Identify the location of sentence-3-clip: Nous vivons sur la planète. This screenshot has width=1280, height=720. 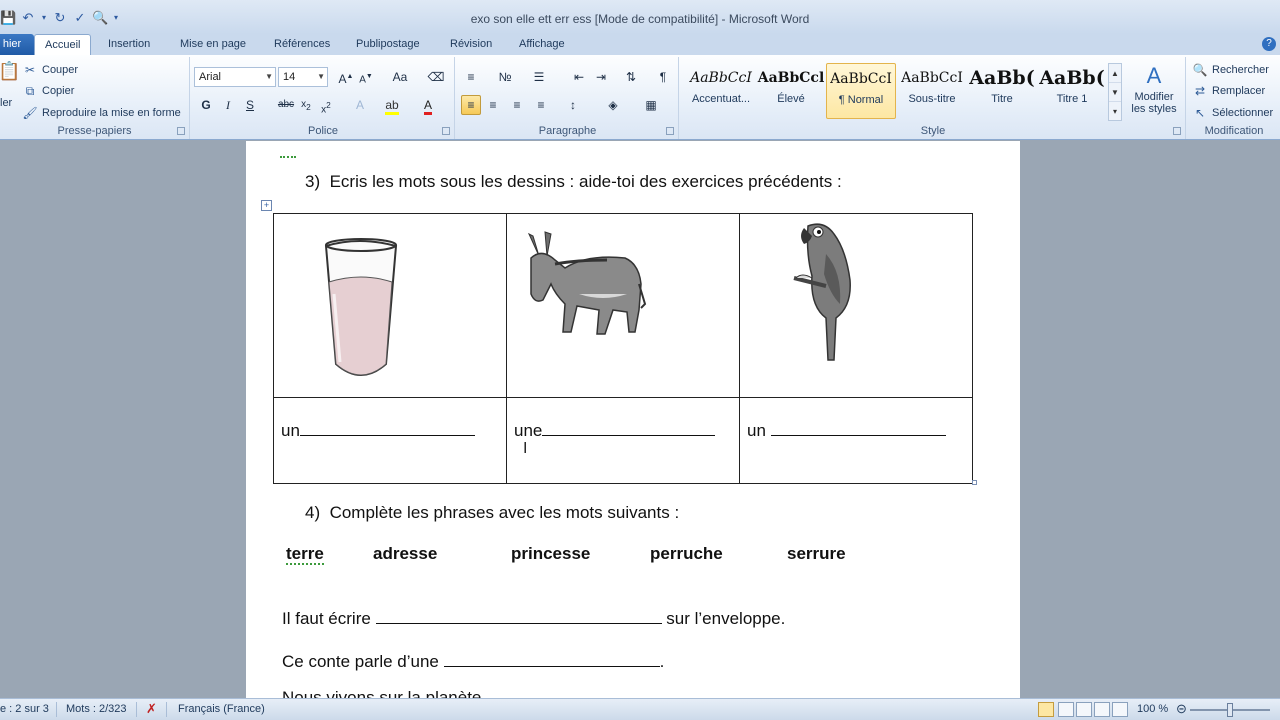
(633, 694).